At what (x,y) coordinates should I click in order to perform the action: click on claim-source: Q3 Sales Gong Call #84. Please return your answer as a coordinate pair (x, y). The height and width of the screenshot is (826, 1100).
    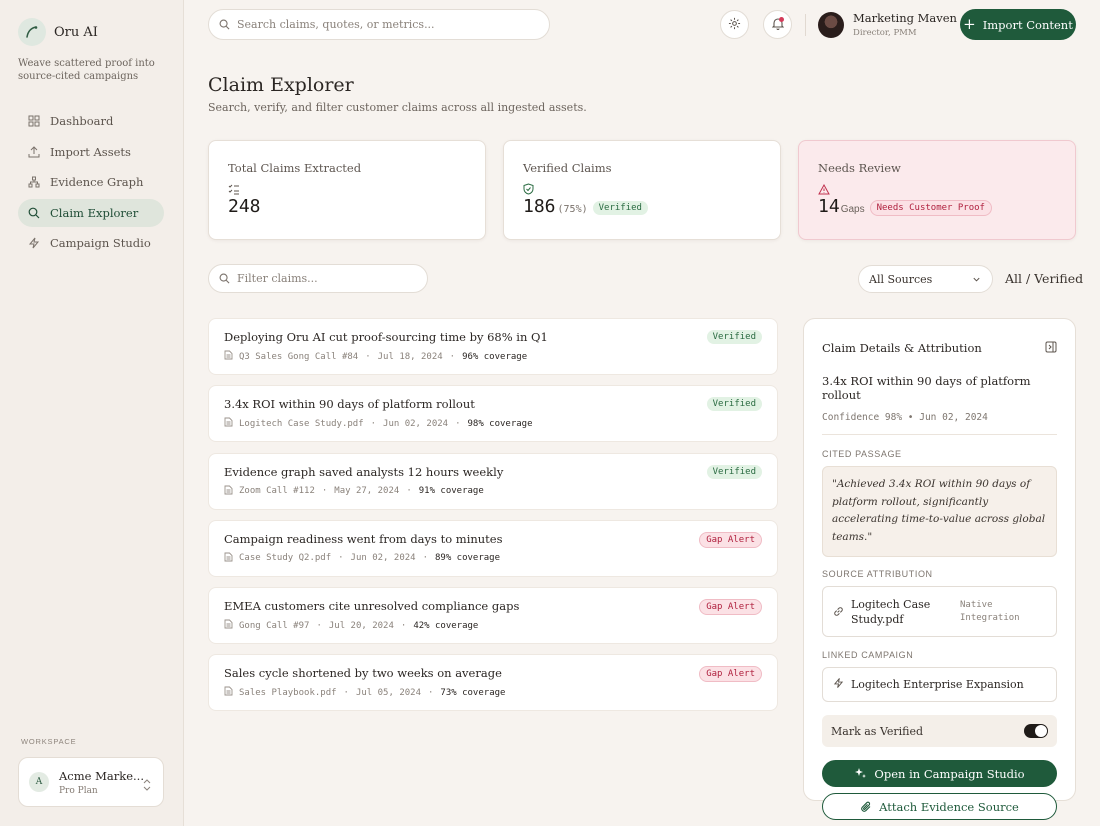
    Looking at the image, I should click on (299, 356).